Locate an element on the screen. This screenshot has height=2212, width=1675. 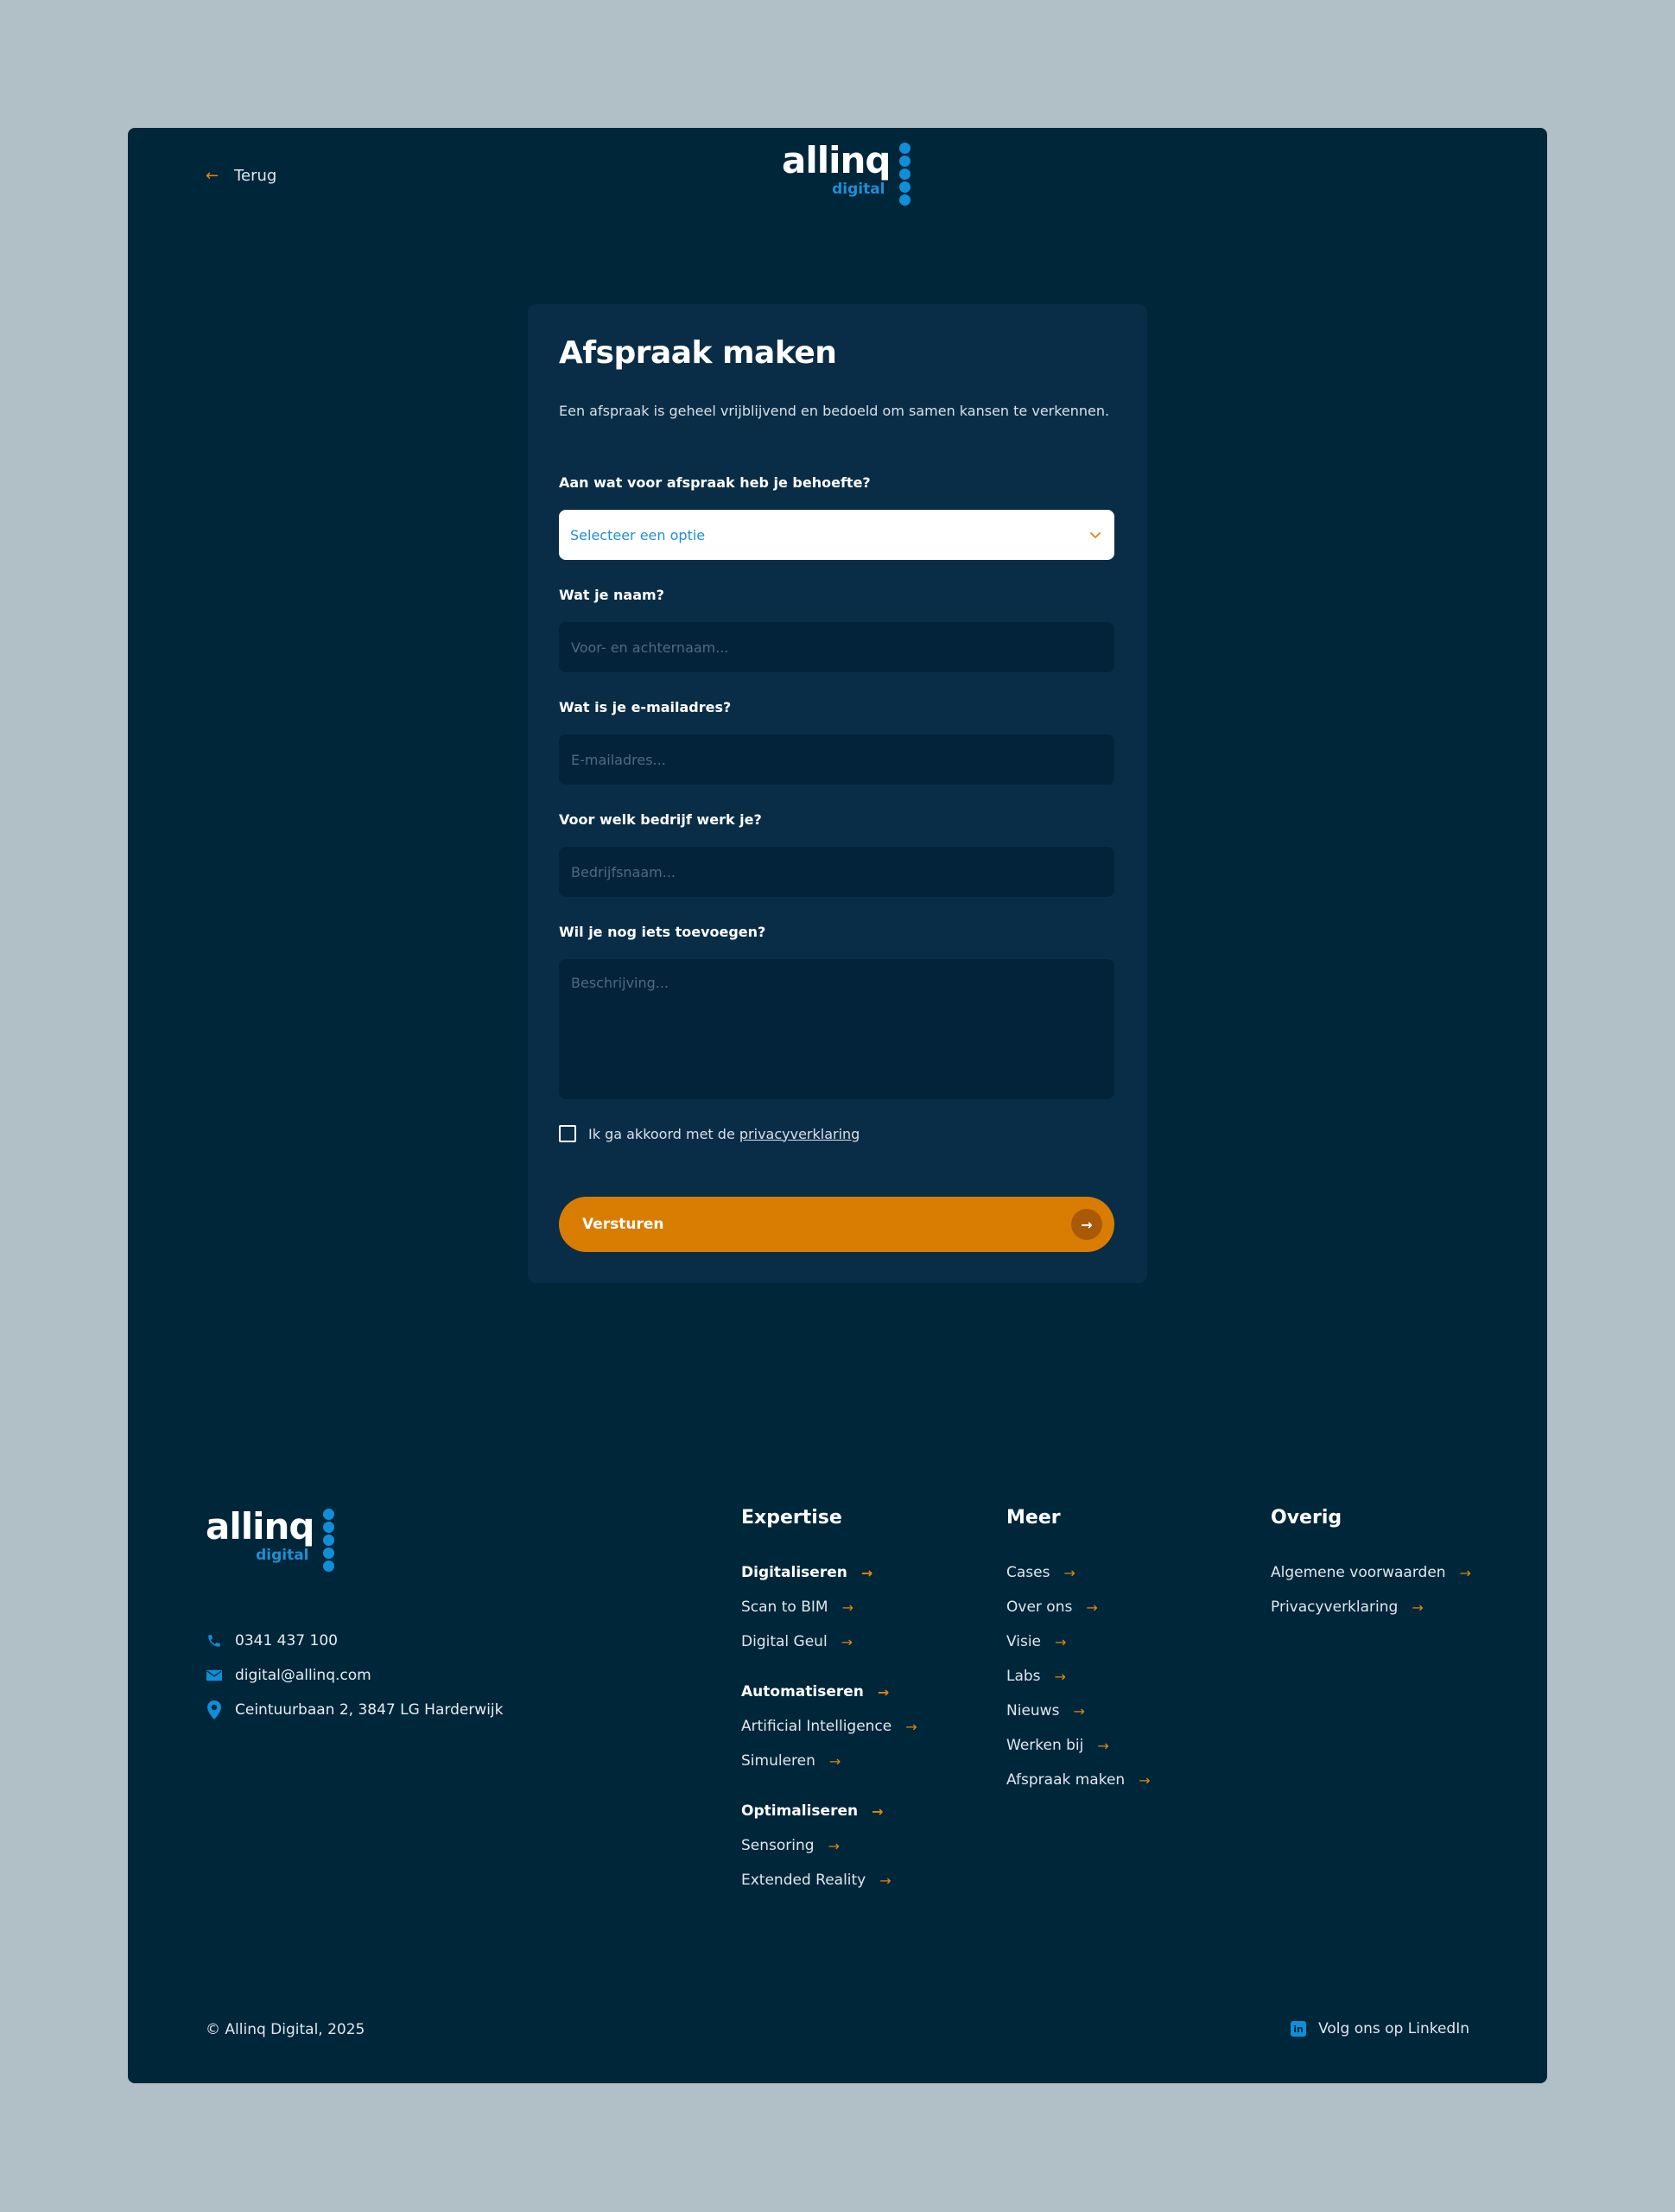
footer-link-visie: Visie → is located at coordinates (1078, 1641).